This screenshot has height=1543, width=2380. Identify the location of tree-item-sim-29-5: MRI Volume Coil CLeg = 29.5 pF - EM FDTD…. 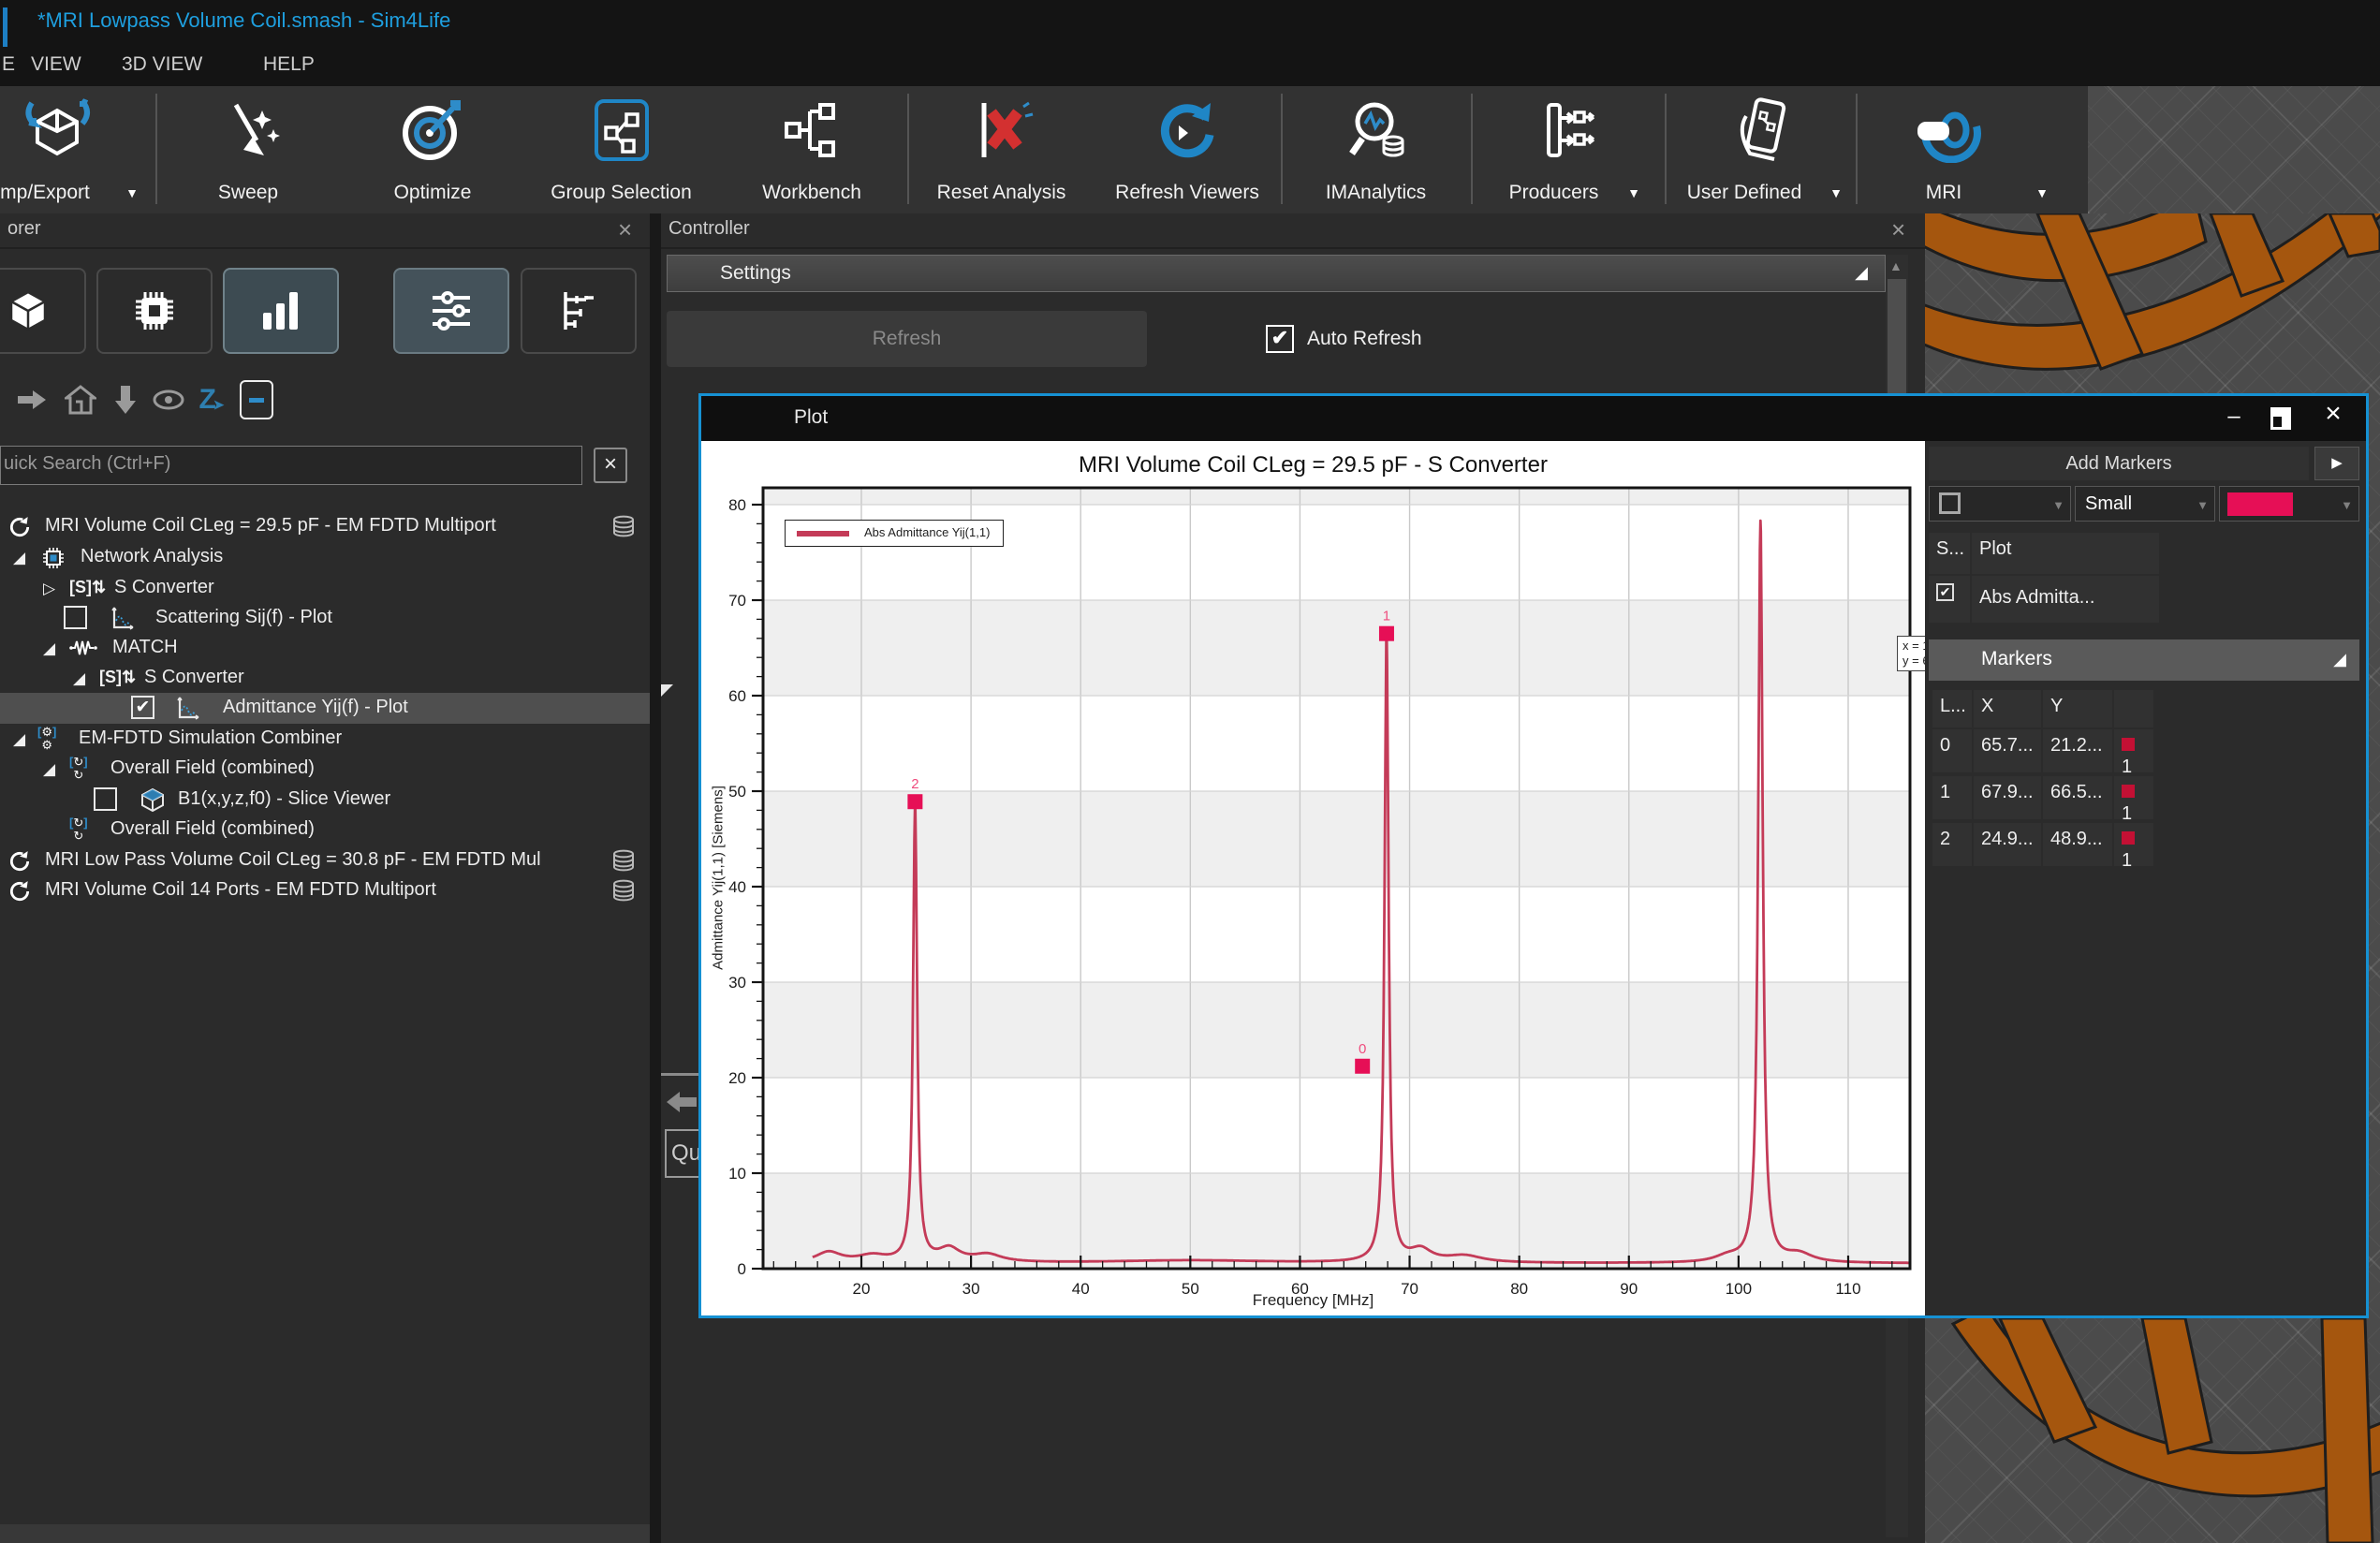
(325, 526).